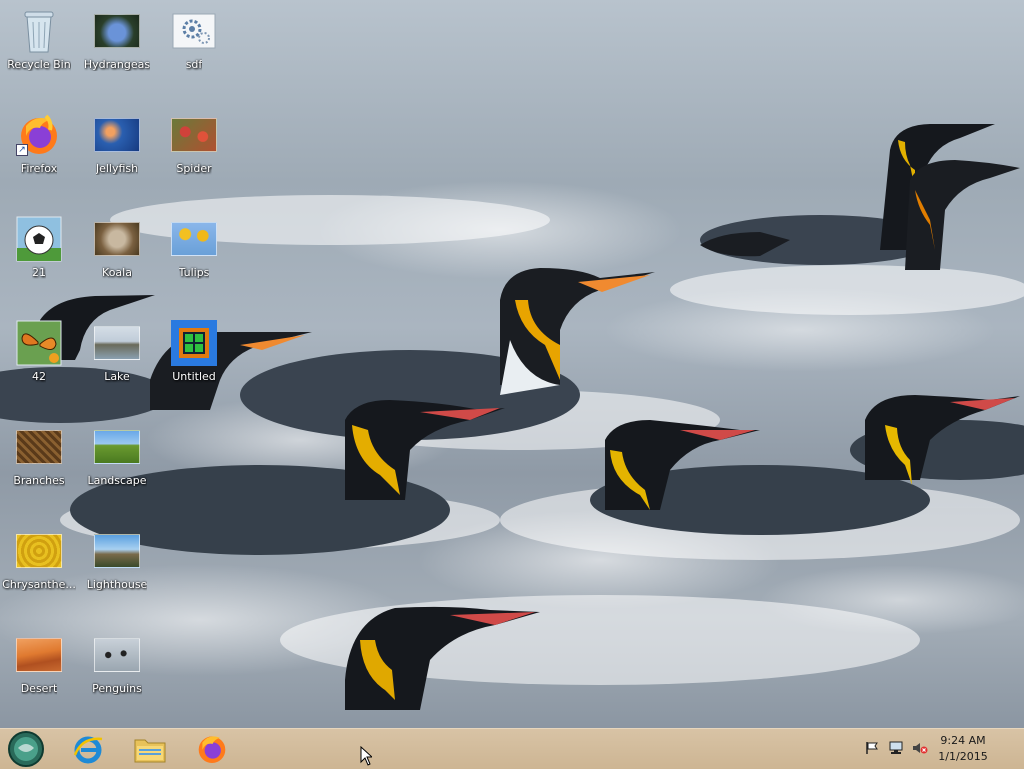 The height and width of the screenshot is (769, 1024). I want to click on desktop-icon-jellyfish: Jellyfish, so click(117, 150).